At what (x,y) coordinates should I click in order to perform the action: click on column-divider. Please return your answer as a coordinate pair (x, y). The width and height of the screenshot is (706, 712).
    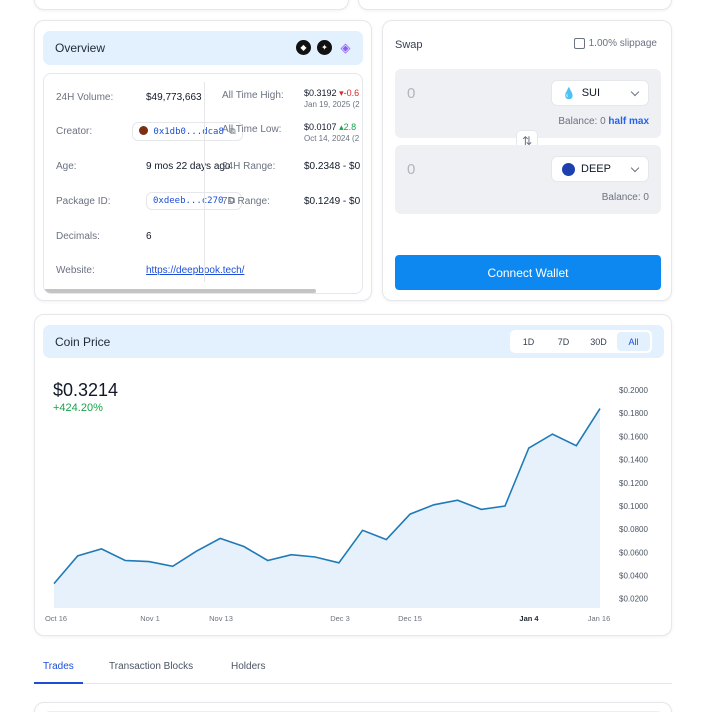
    Looking at the image, I should click on (204, 182).